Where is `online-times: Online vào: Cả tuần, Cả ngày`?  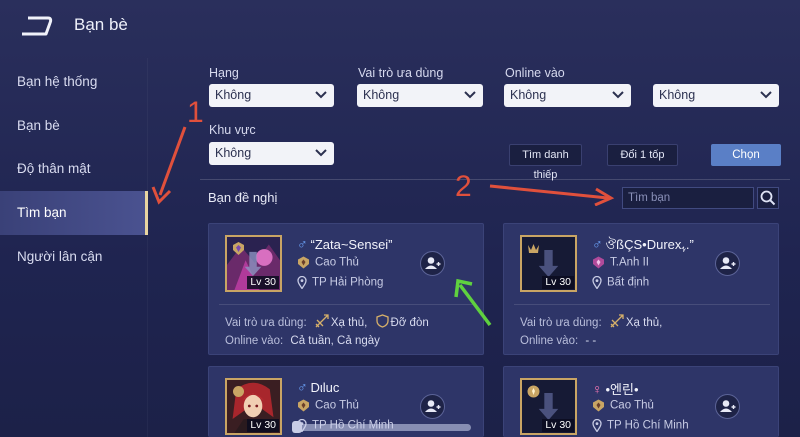 online-times: Online vào: Cả tuần, Cả ngày is located at coordinates (302, 341).